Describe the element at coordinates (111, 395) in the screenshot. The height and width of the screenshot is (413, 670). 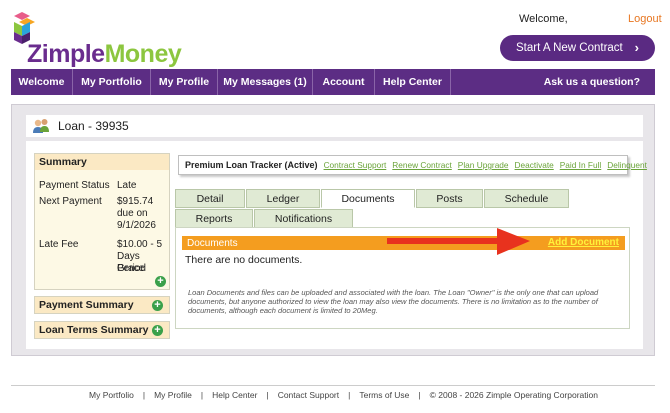
I see `footer-my-portfolio: My Portfolio` at that location.